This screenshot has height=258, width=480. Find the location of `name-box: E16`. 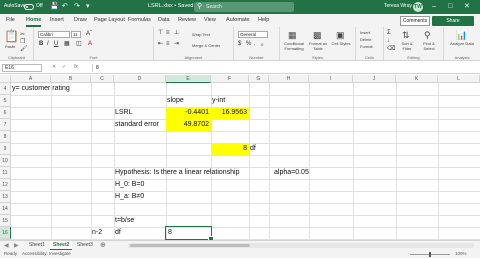

name-box: E16 is located at coordinates (22, 68).